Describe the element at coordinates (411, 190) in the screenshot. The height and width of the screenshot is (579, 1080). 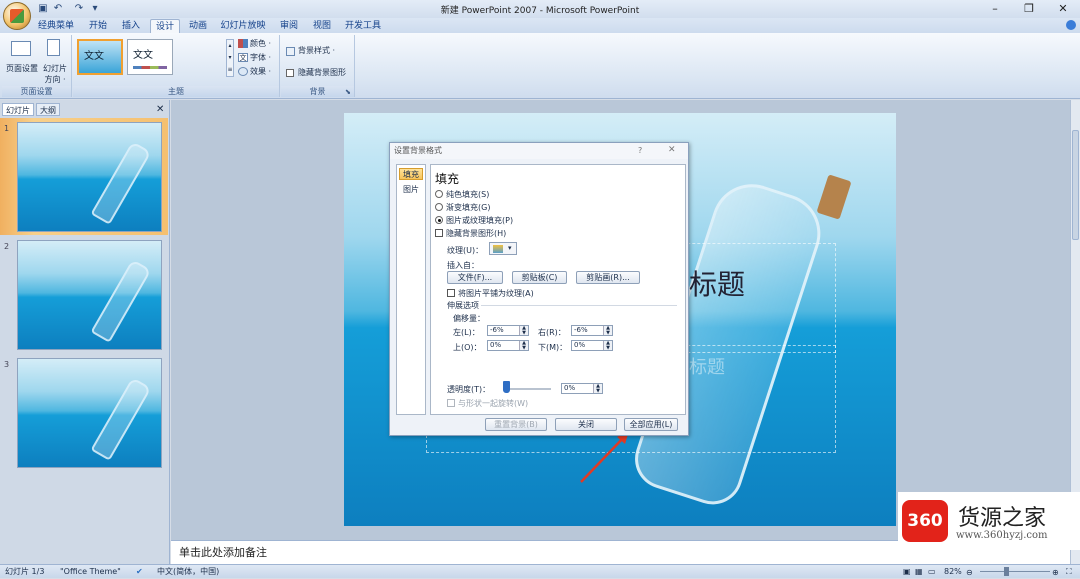
I see `nav-picture: 图片` at that location.